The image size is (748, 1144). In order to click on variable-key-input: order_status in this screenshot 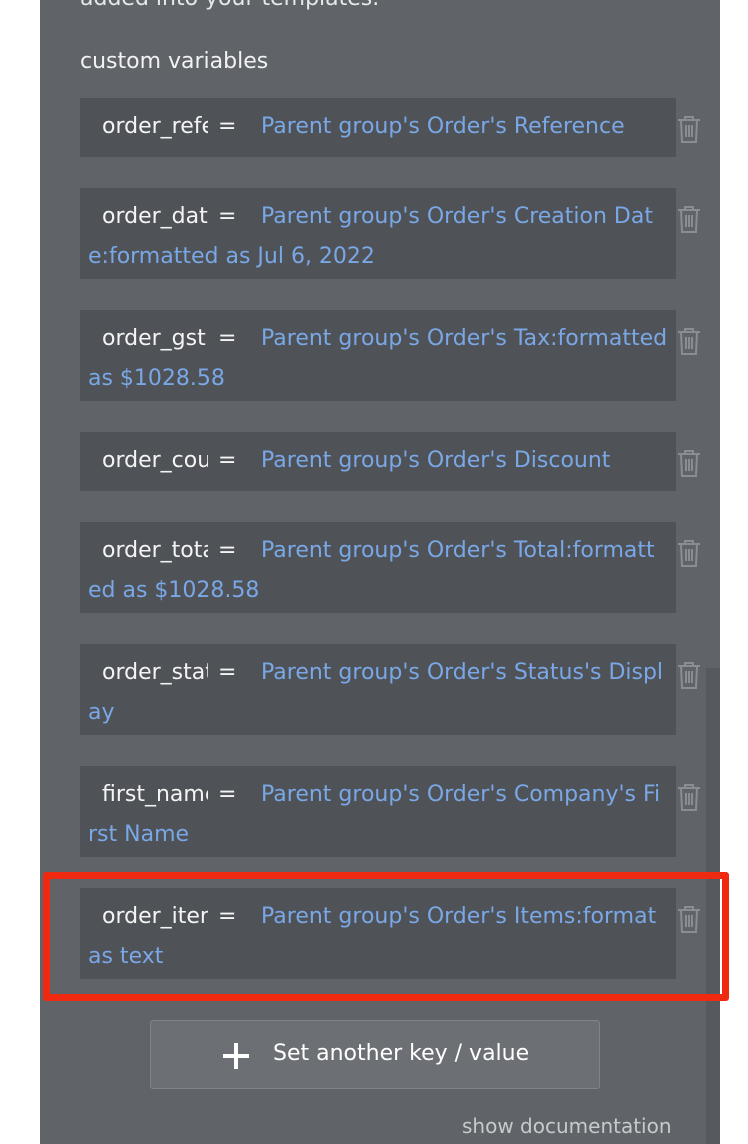, I will do `click(155, 672)`.